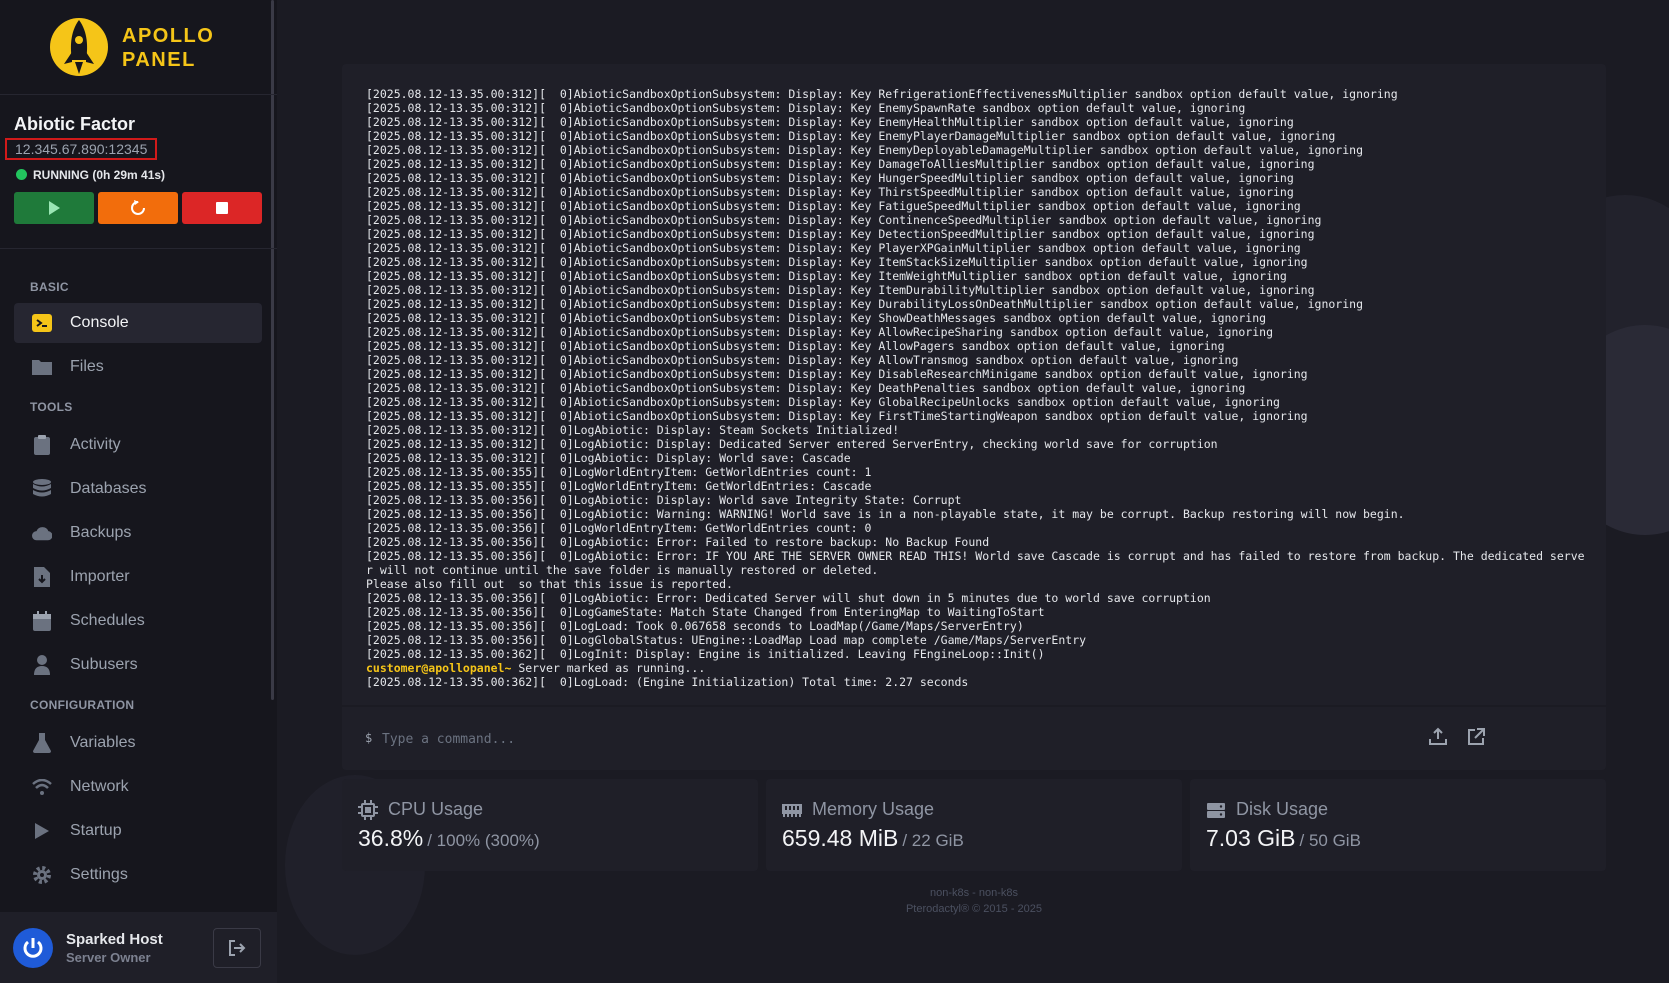  What do you see at coordinates (138, 367) in the screenshot?
I see `sidebar-item-files: Files` at bounding box center [138, 367].